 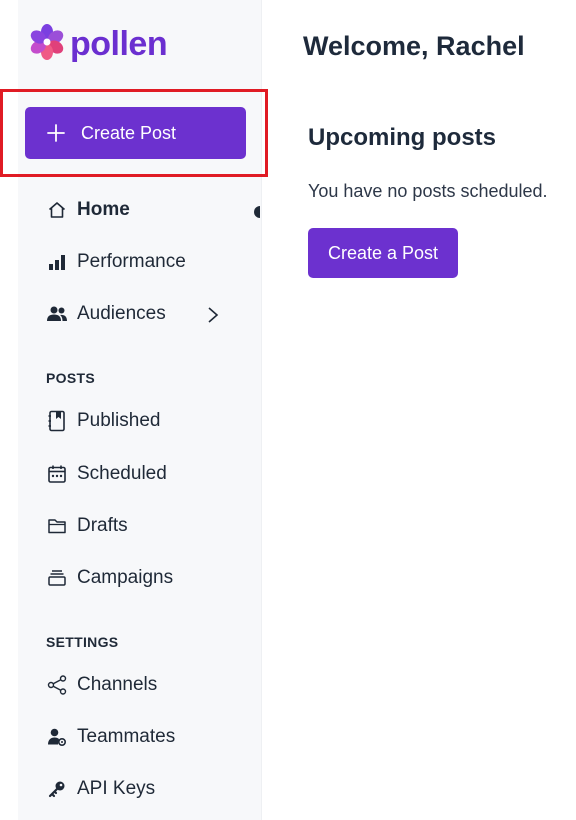 I want to click on section-label-posts: POSTS, so click(x=70, y=378).